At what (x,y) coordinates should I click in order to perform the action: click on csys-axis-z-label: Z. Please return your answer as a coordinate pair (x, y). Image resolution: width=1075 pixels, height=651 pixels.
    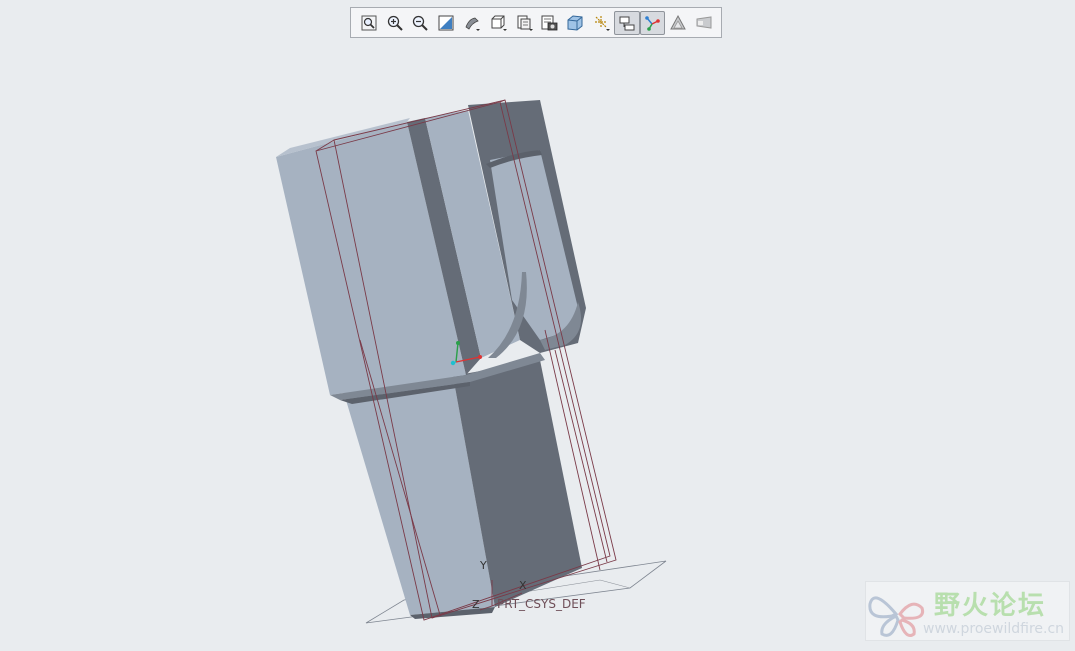
    Looking at the image, I should click on (476, 604).